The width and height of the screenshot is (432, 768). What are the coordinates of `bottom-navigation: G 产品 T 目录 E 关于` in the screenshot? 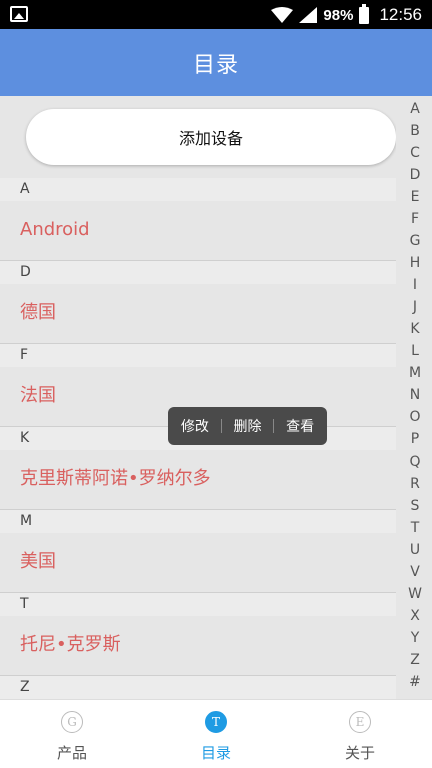 It's located at (216, 733).